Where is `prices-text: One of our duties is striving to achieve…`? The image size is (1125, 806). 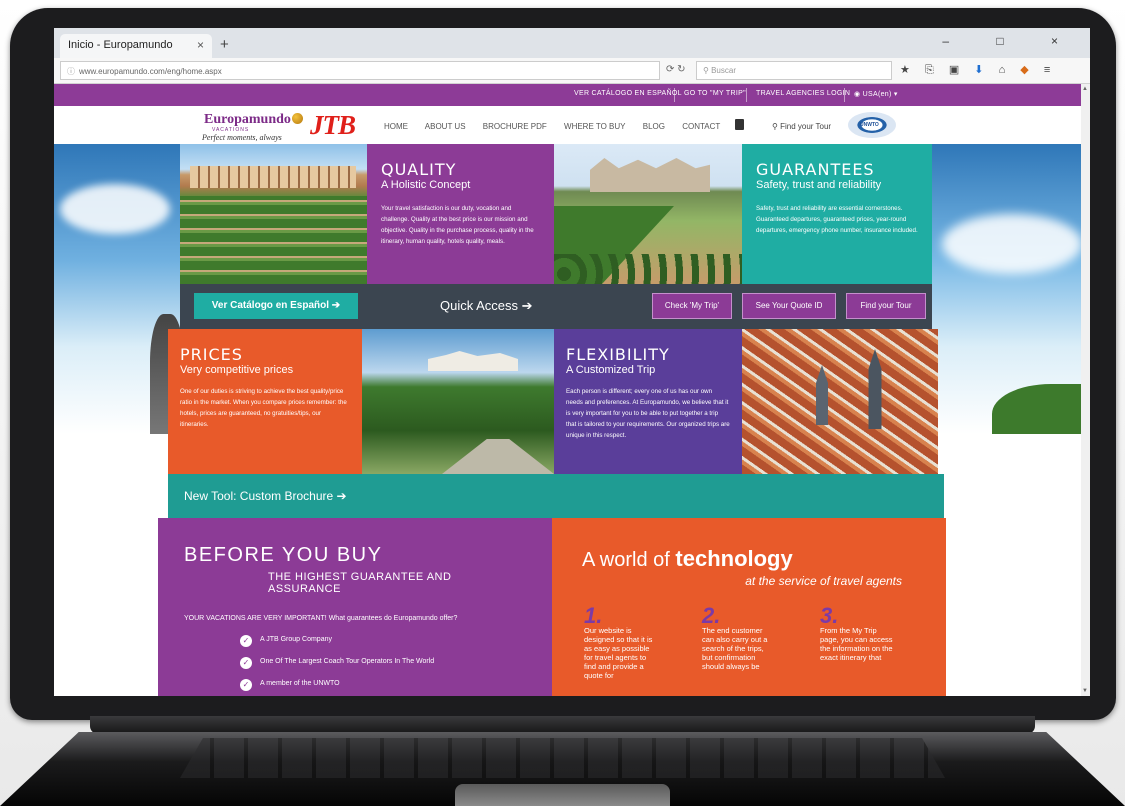
prices-text: One of our duties is striving to achieve… is located at coordinates (263, 408).